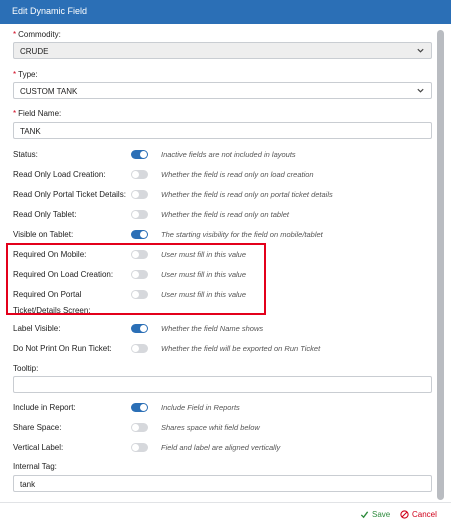  What do you see at coordinates (37, 427) in the screenshot?
I see `row-label: Share Space:` at bounding box center [37, 427].